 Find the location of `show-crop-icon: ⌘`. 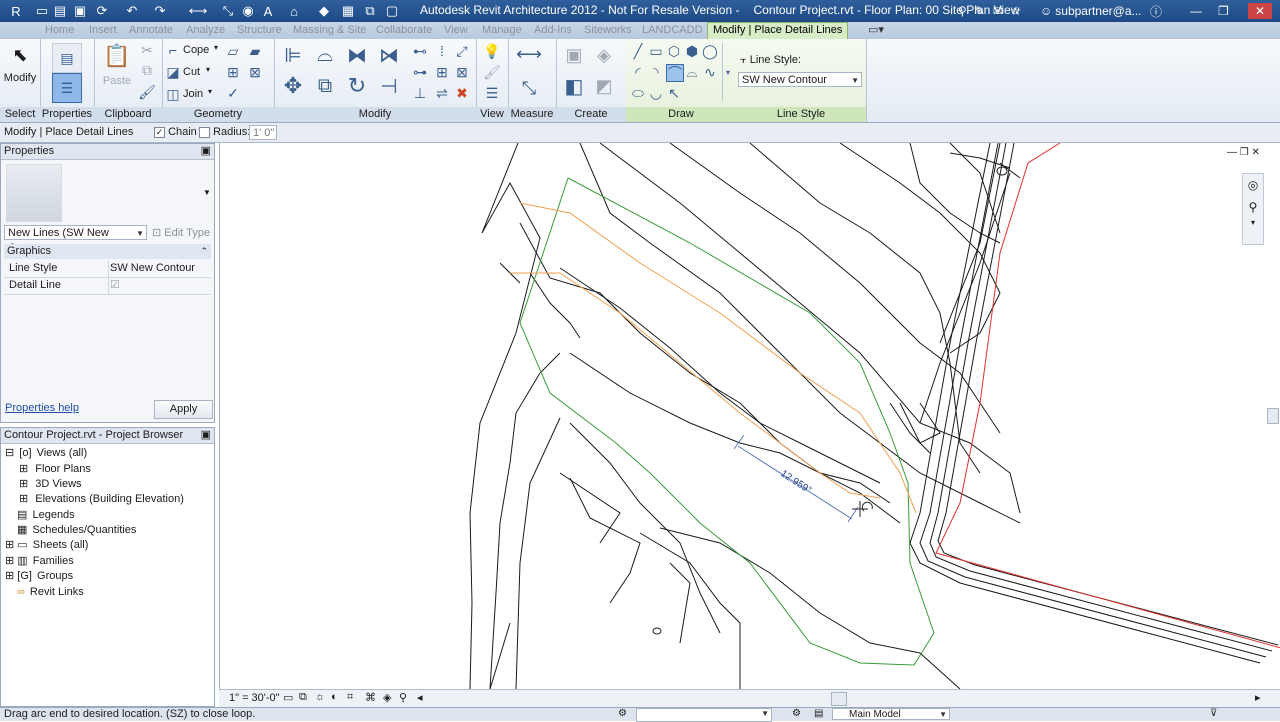

show-crop-icon: ⌘ is located at coordinates (370, 697).